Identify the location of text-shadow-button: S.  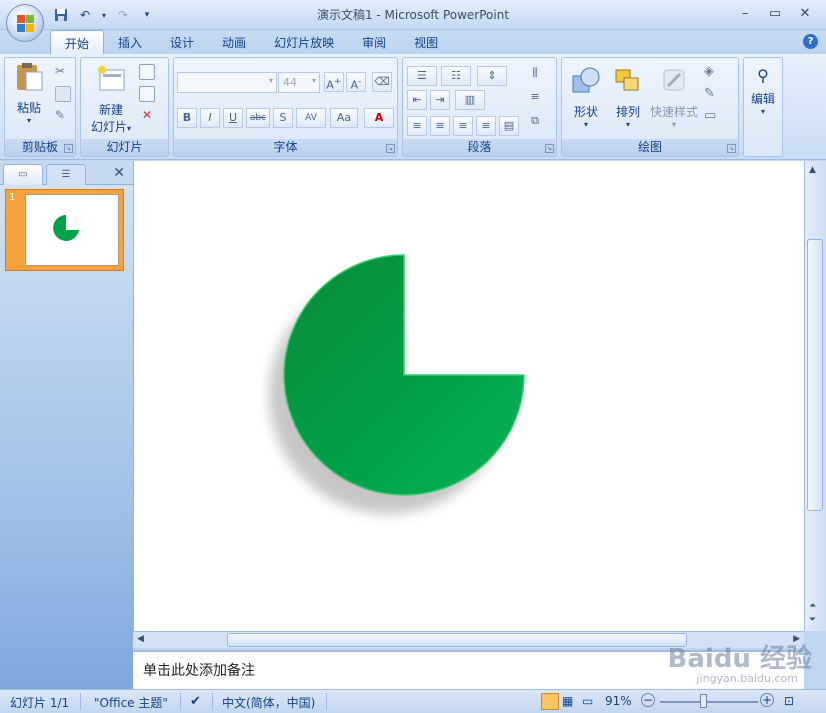
(283, 118).